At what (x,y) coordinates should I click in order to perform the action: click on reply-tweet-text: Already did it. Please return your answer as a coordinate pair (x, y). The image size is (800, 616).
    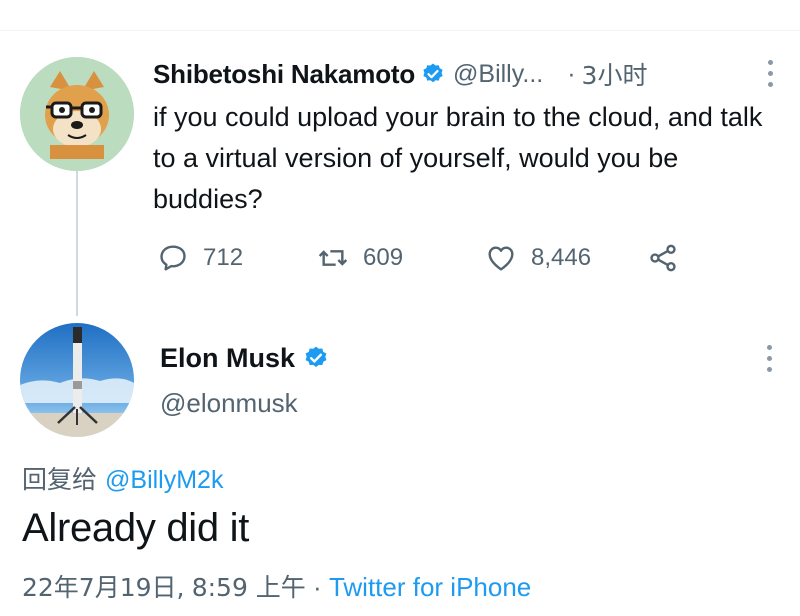
    Looking at the image, I should click on (136, 528).